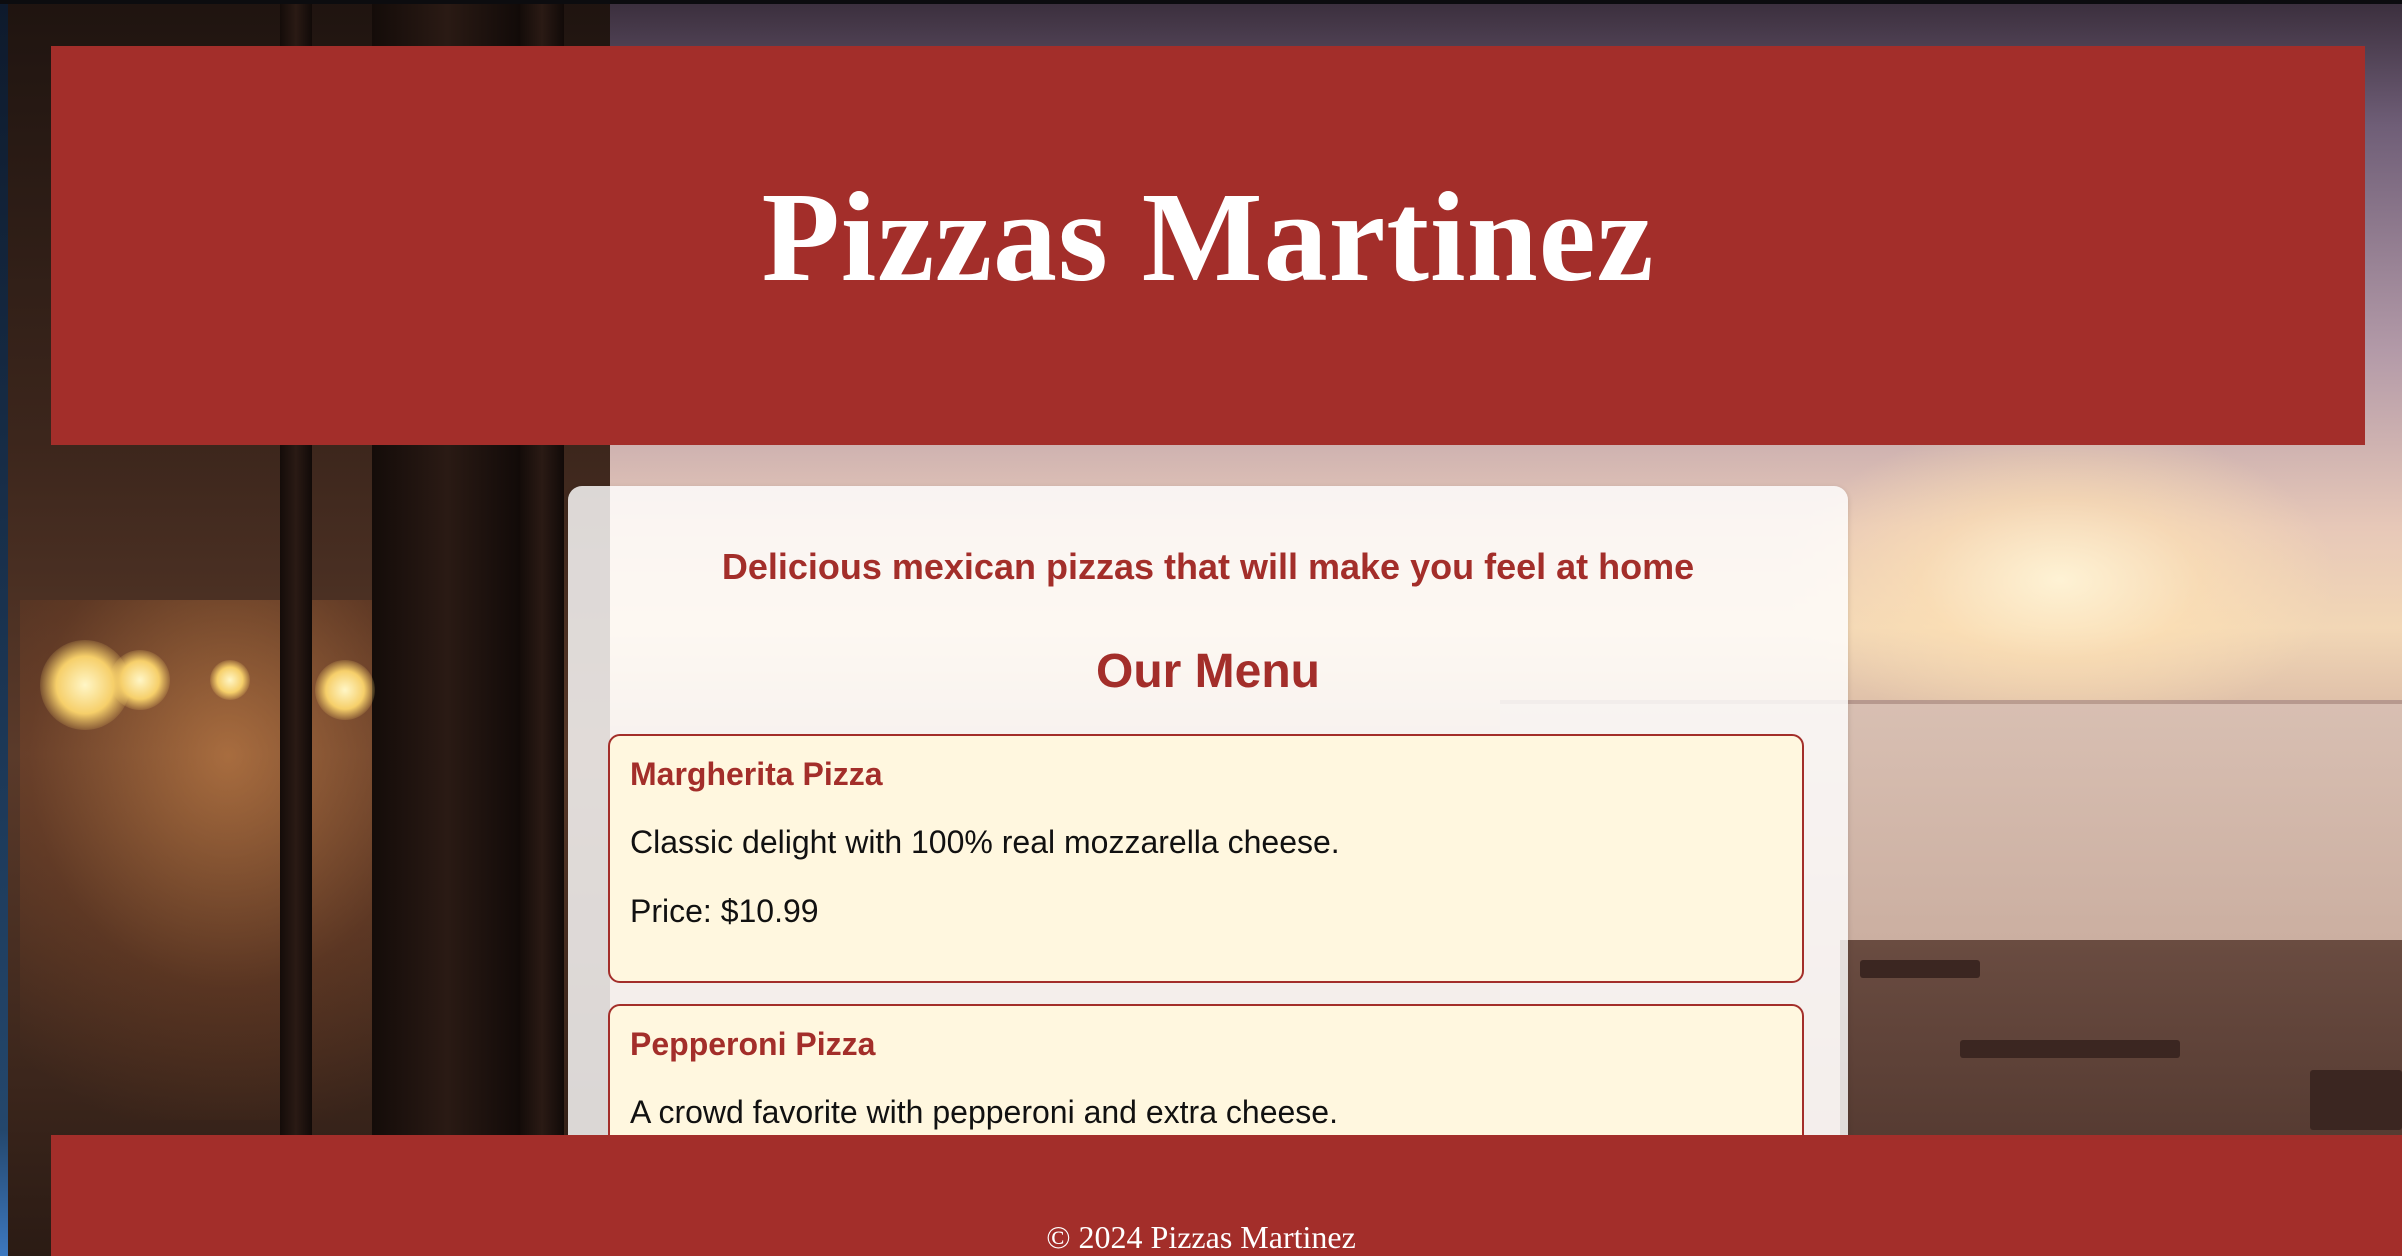 The image size is (2402, 1256). I want to click on menu-item-name: Pepperoni Pizza, so click(753, 1044).